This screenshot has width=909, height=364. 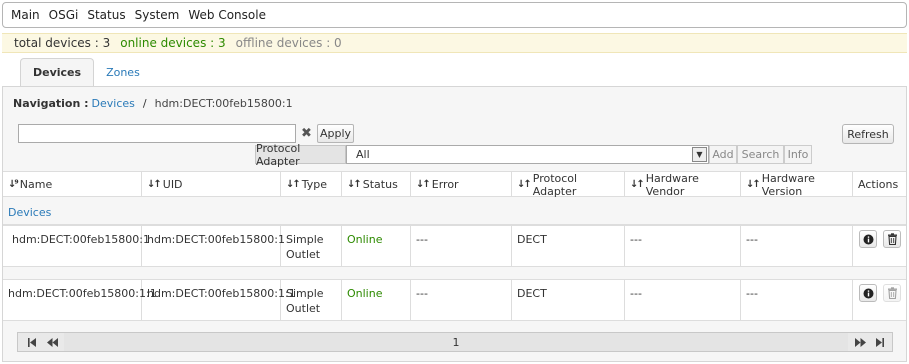 I want to click on column-error: ↓↑ Error, so click(x=461, y=184).